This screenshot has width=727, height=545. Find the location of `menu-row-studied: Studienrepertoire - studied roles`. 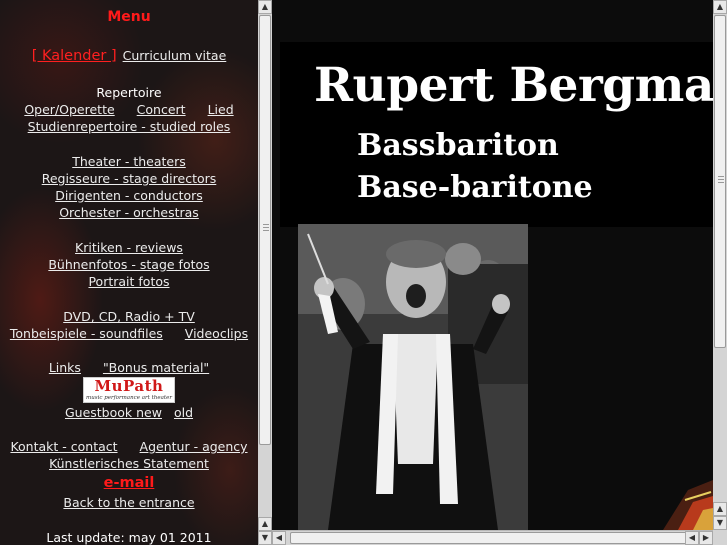

menu-row-studied: Studienrepertoire - studied roles is located at coordinates (129, 127).